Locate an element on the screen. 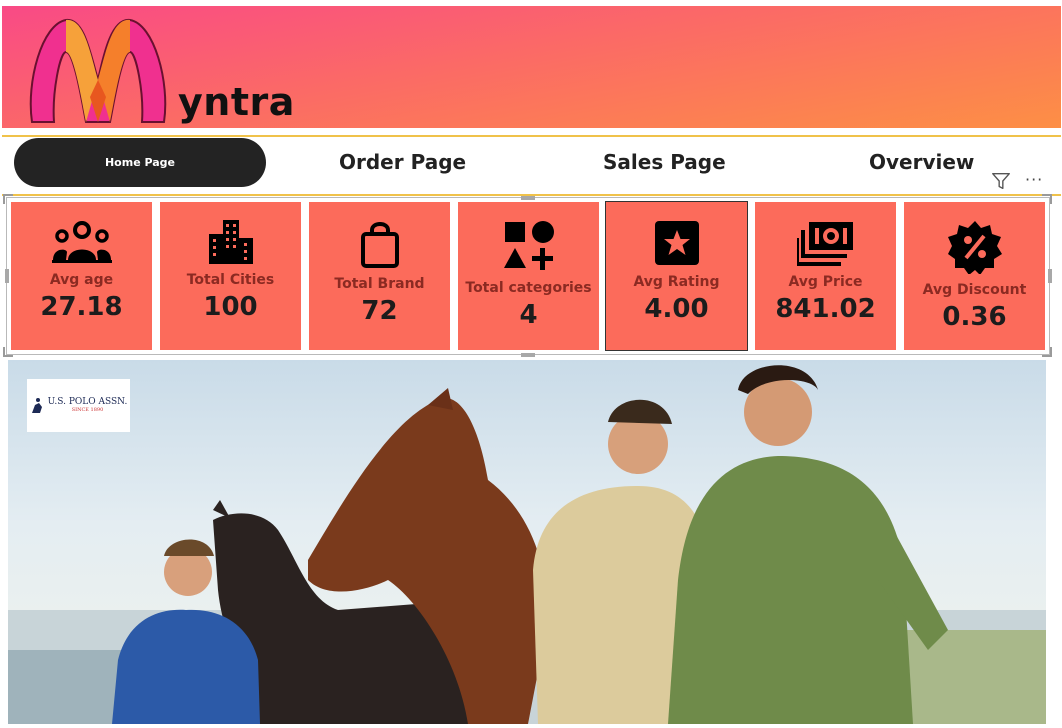 This screenshot has height=728, width=1062. resize-handle-bottom is located at coordinates (528, 355).